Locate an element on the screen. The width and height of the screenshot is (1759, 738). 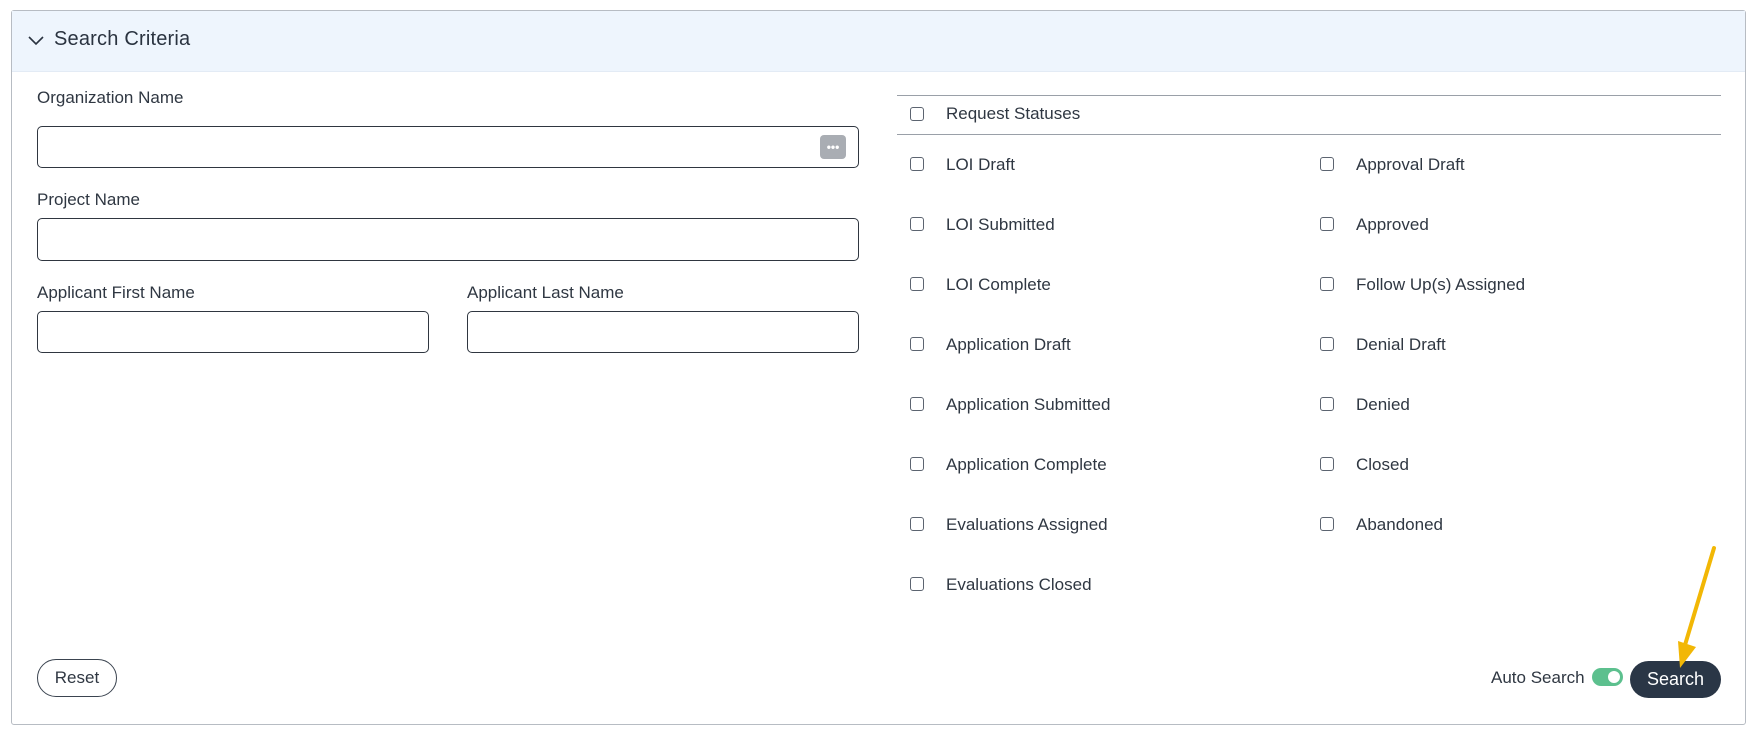
toggle-knob is located at coordinates (1614, 677).